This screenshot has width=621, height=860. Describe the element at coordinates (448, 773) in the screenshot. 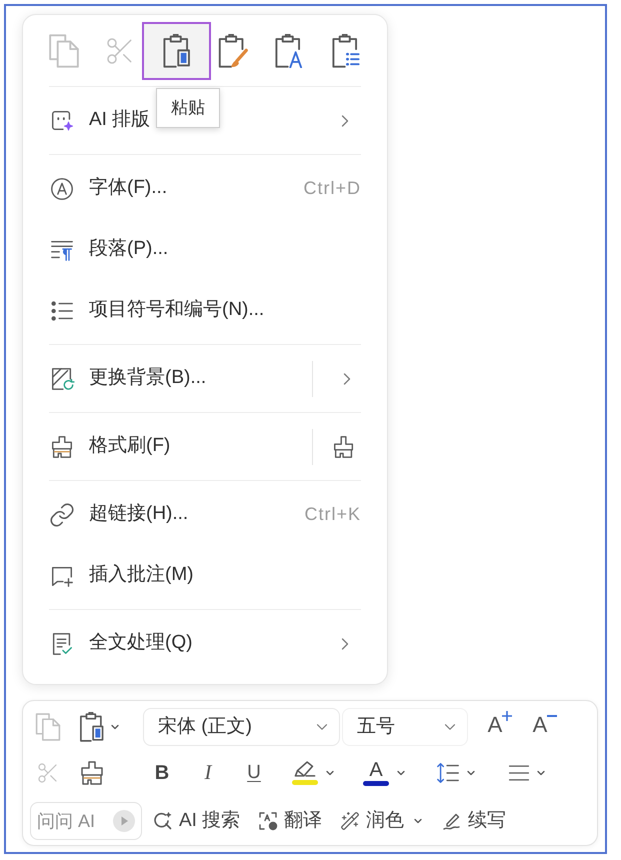

I see `line-spacing-icon` at that location.